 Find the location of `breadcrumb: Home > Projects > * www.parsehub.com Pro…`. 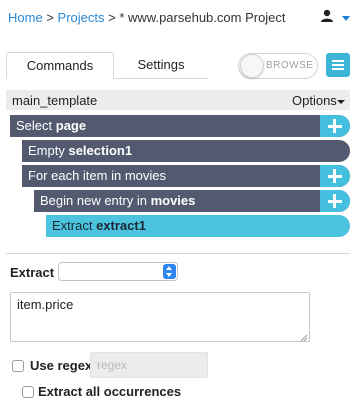

breadcrumb: Home > Projects > * www.parsehub.com Pro… is located at coordinates (147, 17).